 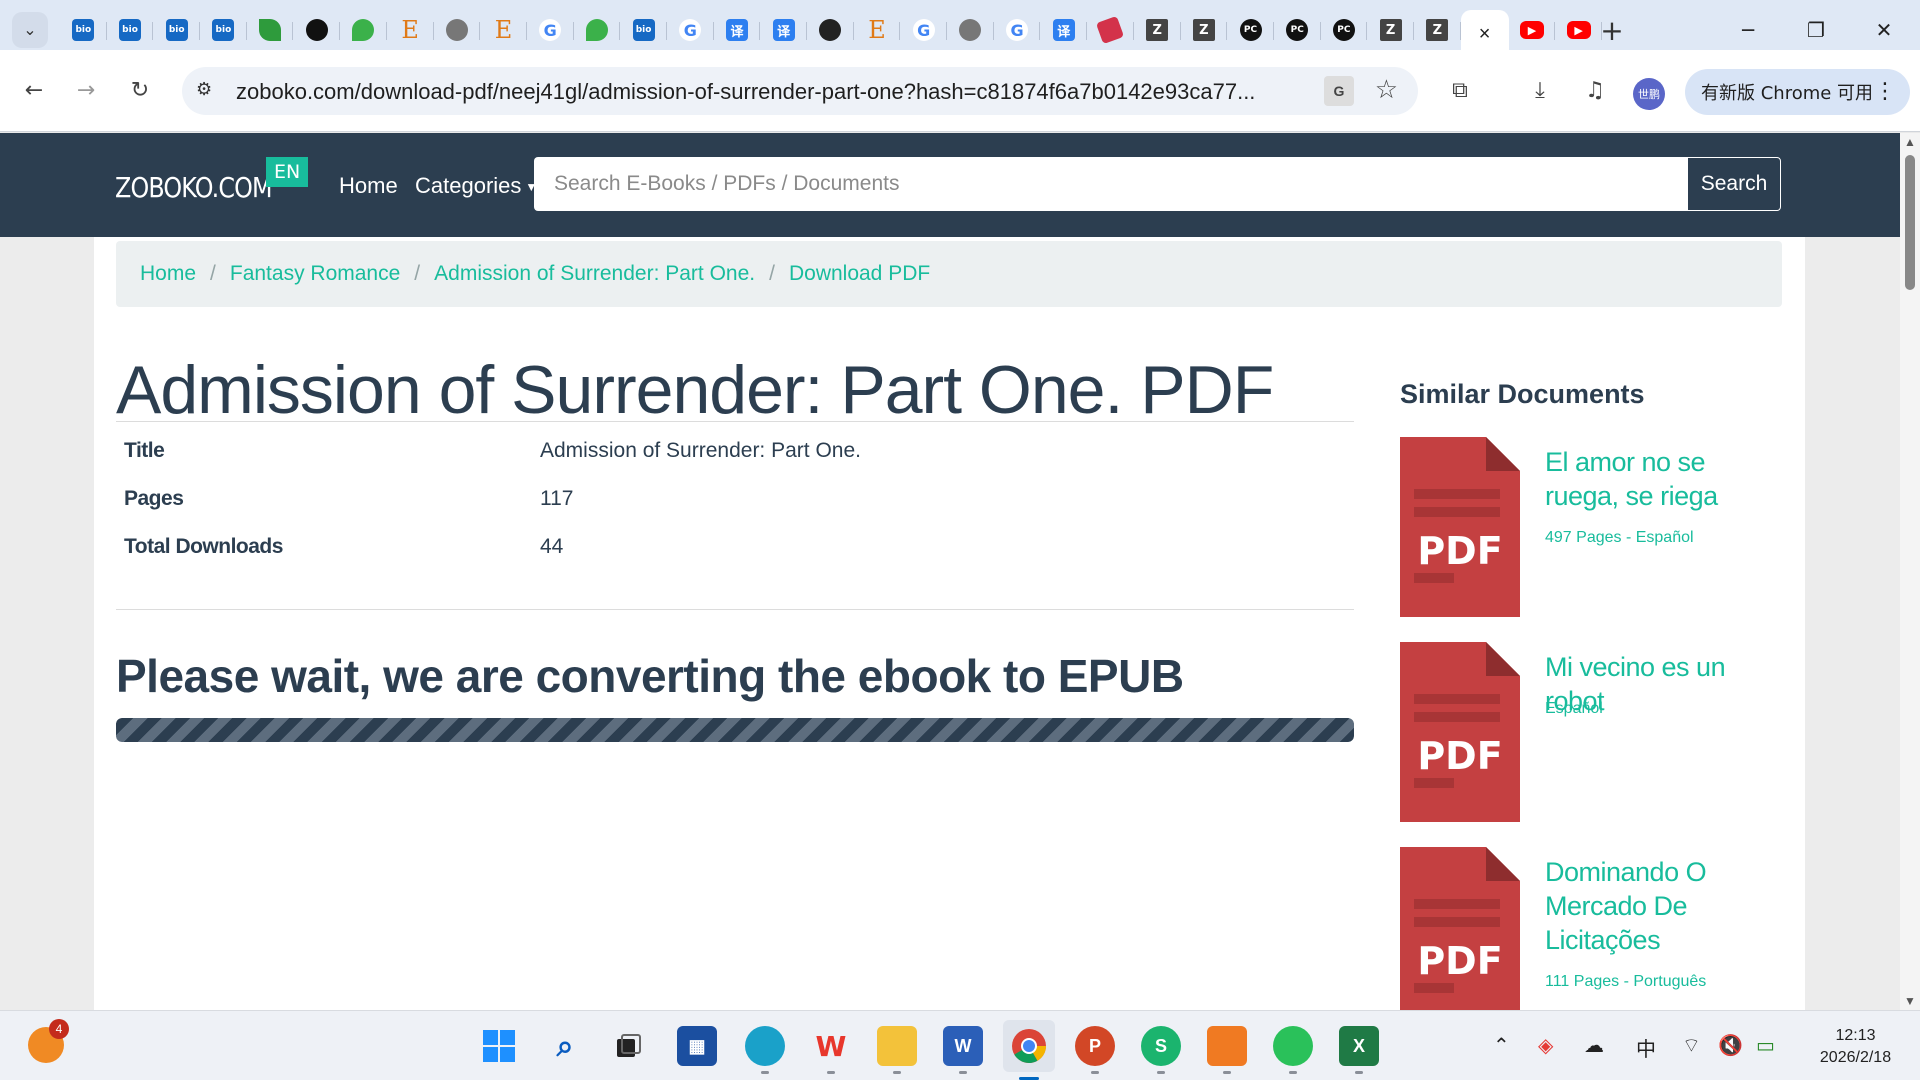 I want to click on translate-icon: G, so click(x=1339, y=91).